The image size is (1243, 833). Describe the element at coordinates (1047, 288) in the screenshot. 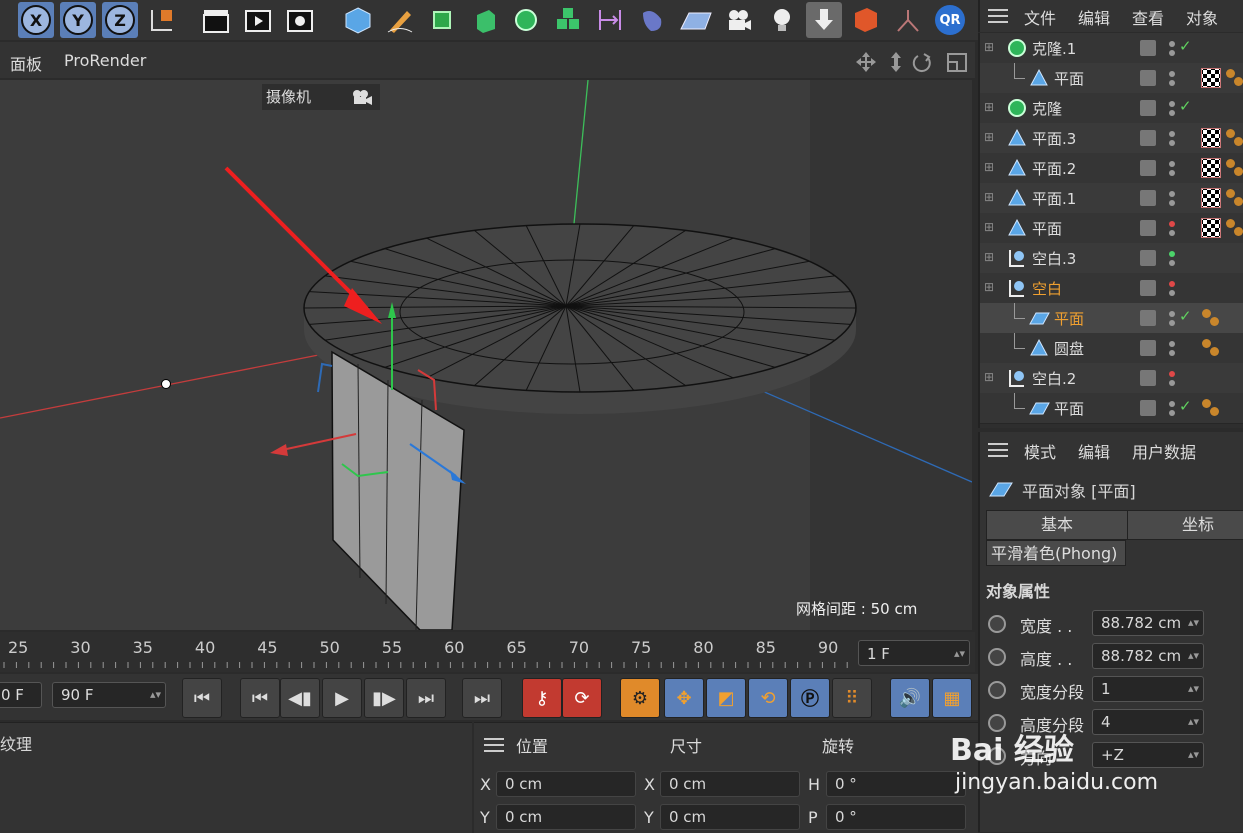

I see `object-name: 空白` at that location.